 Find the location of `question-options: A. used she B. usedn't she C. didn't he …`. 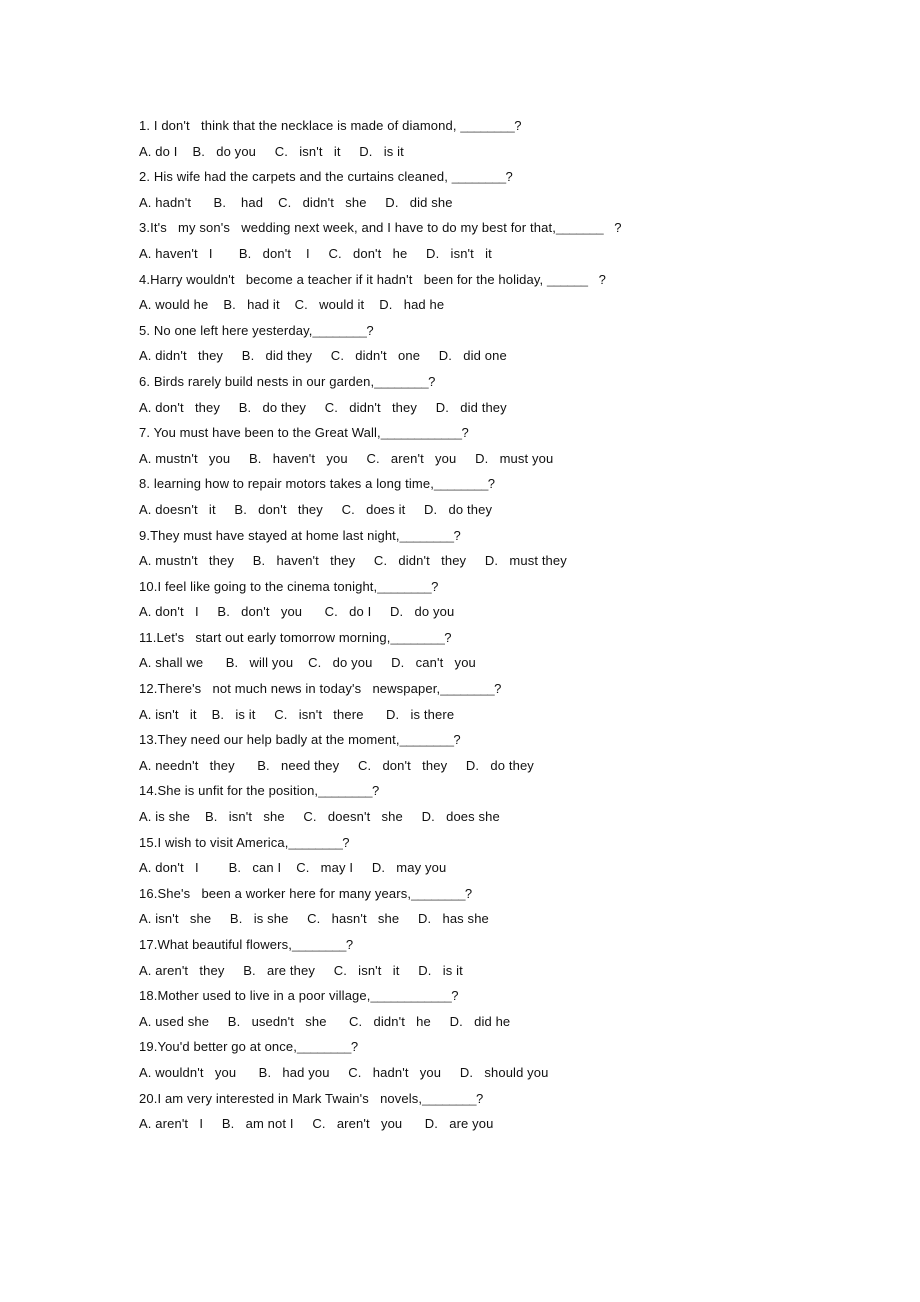

question-options: A. used she B. usedn't she C. didn't he … is located at coordinates (509, 1022).